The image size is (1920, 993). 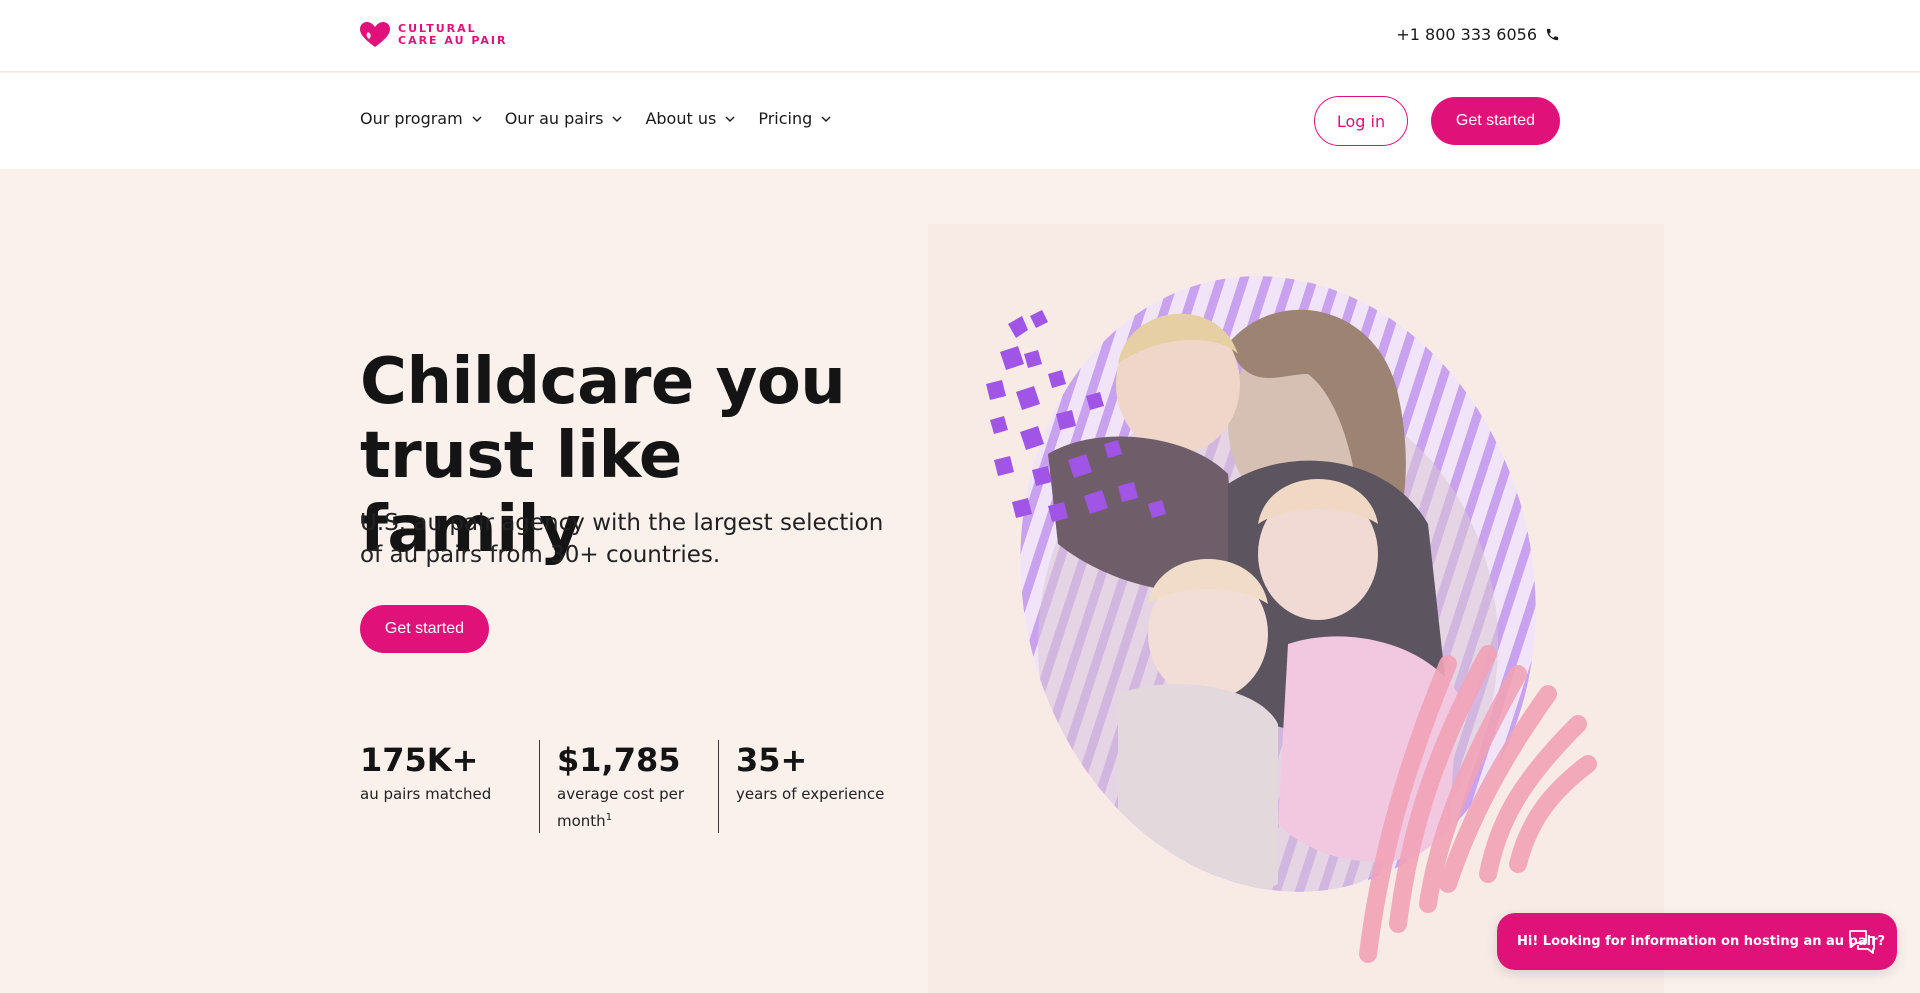 I want to click on top-bar: CULTURAL CARE AU PAIR +1 800 333 6056, so click(x=960, y=36).